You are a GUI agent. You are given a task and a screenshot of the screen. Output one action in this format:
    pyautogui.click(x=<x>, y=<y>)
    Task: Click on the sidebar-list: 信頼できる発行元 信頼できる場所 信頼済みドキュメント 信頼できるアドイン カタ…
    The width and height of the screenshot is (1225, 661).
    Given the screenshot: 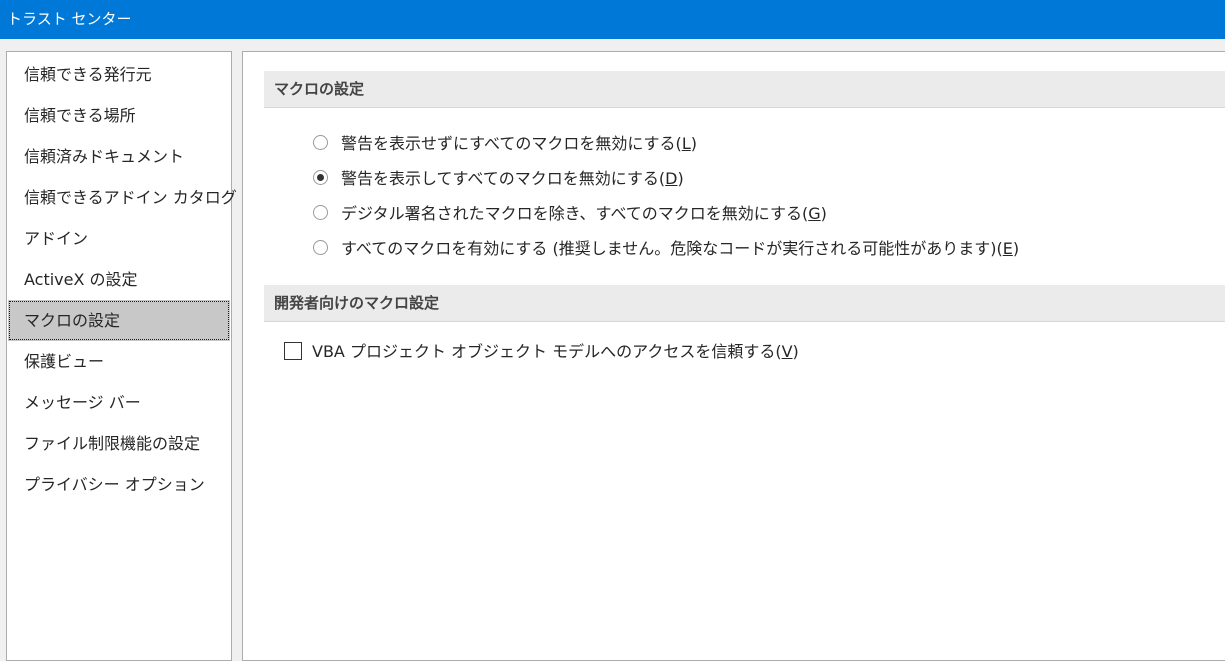 What is the action you would take?
    pyautogui.click(x=122, y=278)
    